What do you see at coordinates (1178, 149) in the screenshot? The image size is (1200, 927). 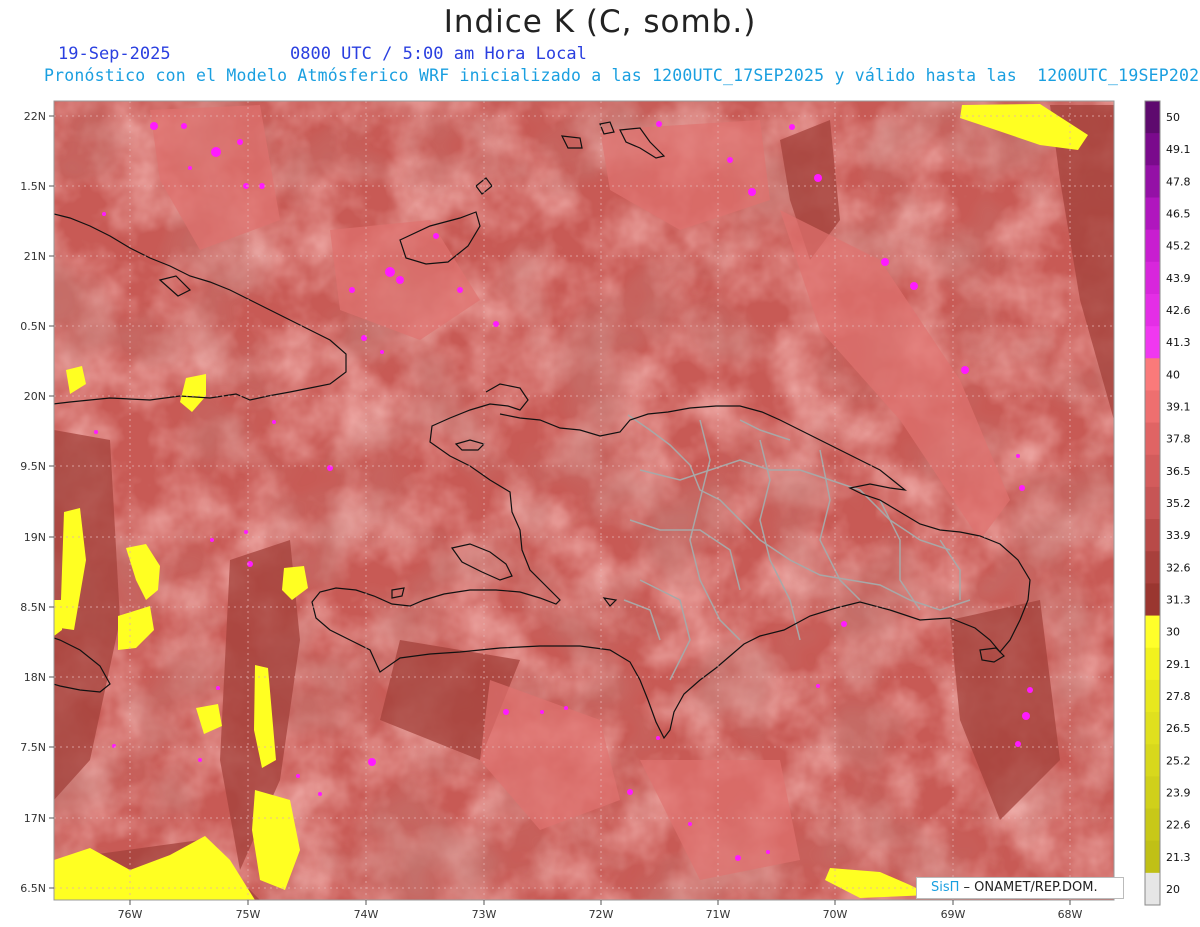 I see `colorbar-label: 49.1` at bounding box center [1178, 149].